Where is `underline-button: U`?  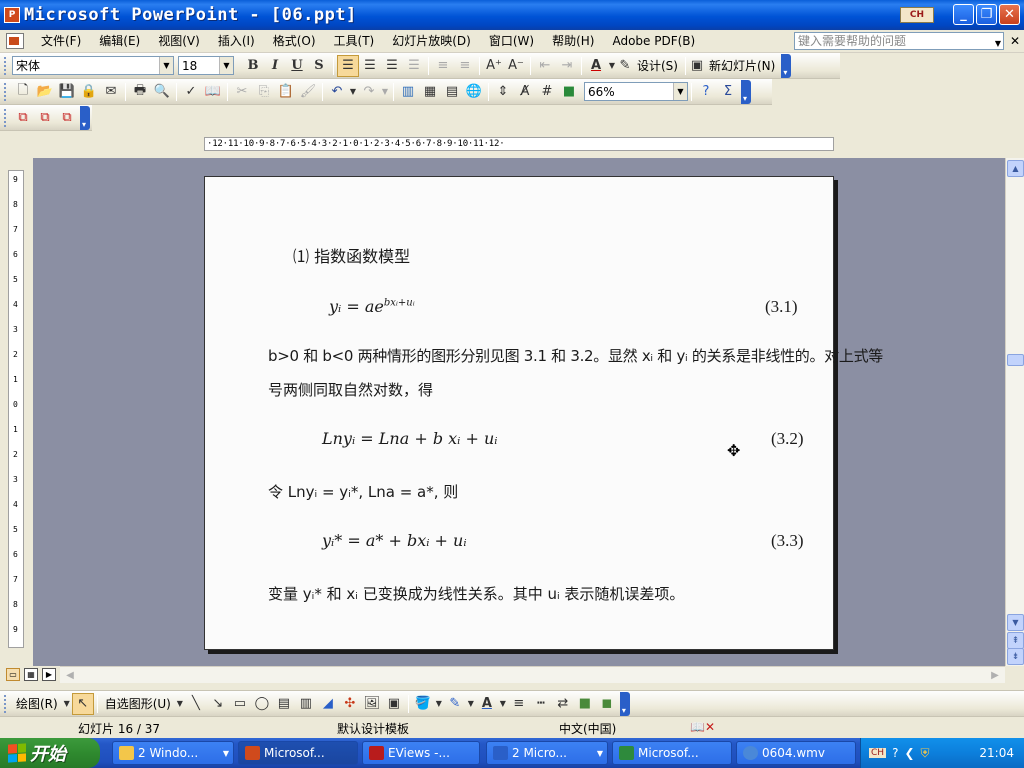 underline-button: U is located at coordinates (297, 66).